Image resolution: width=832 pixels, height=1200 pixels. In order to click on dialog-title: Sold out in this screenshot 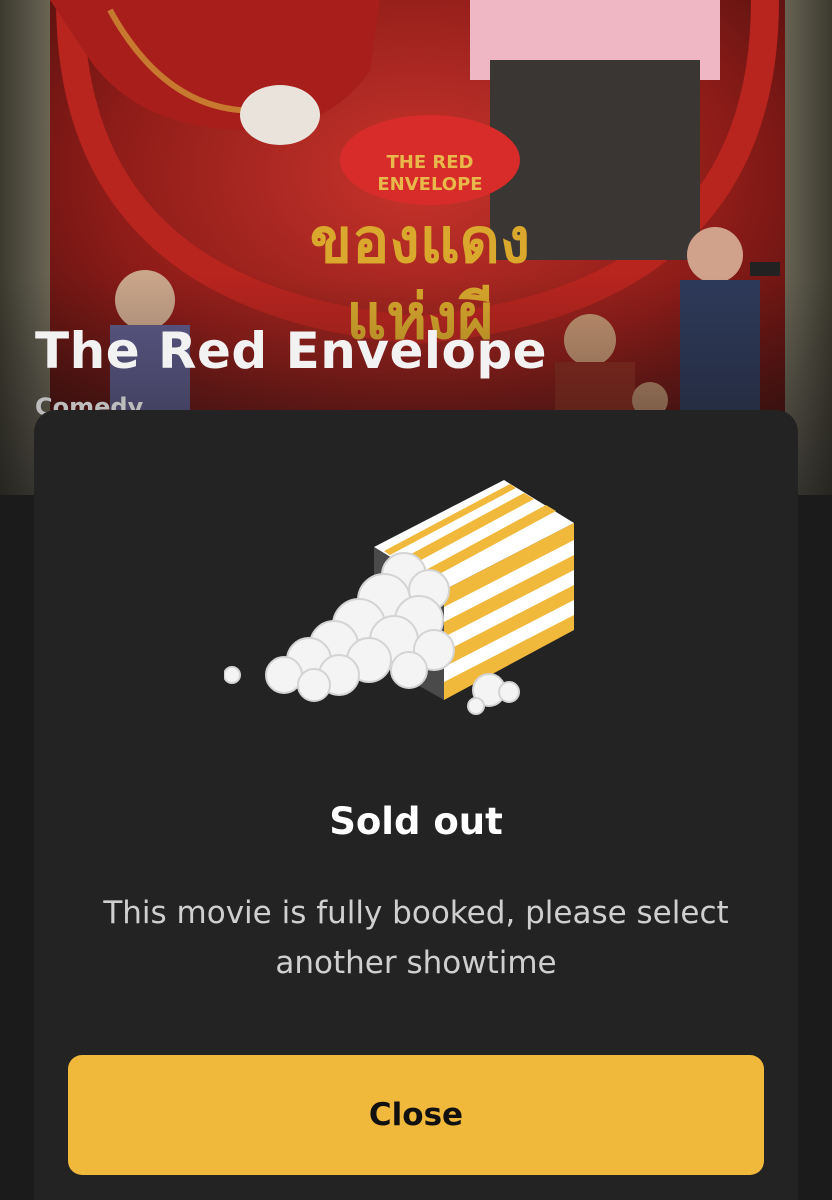, I will do `click(416, 821)`.